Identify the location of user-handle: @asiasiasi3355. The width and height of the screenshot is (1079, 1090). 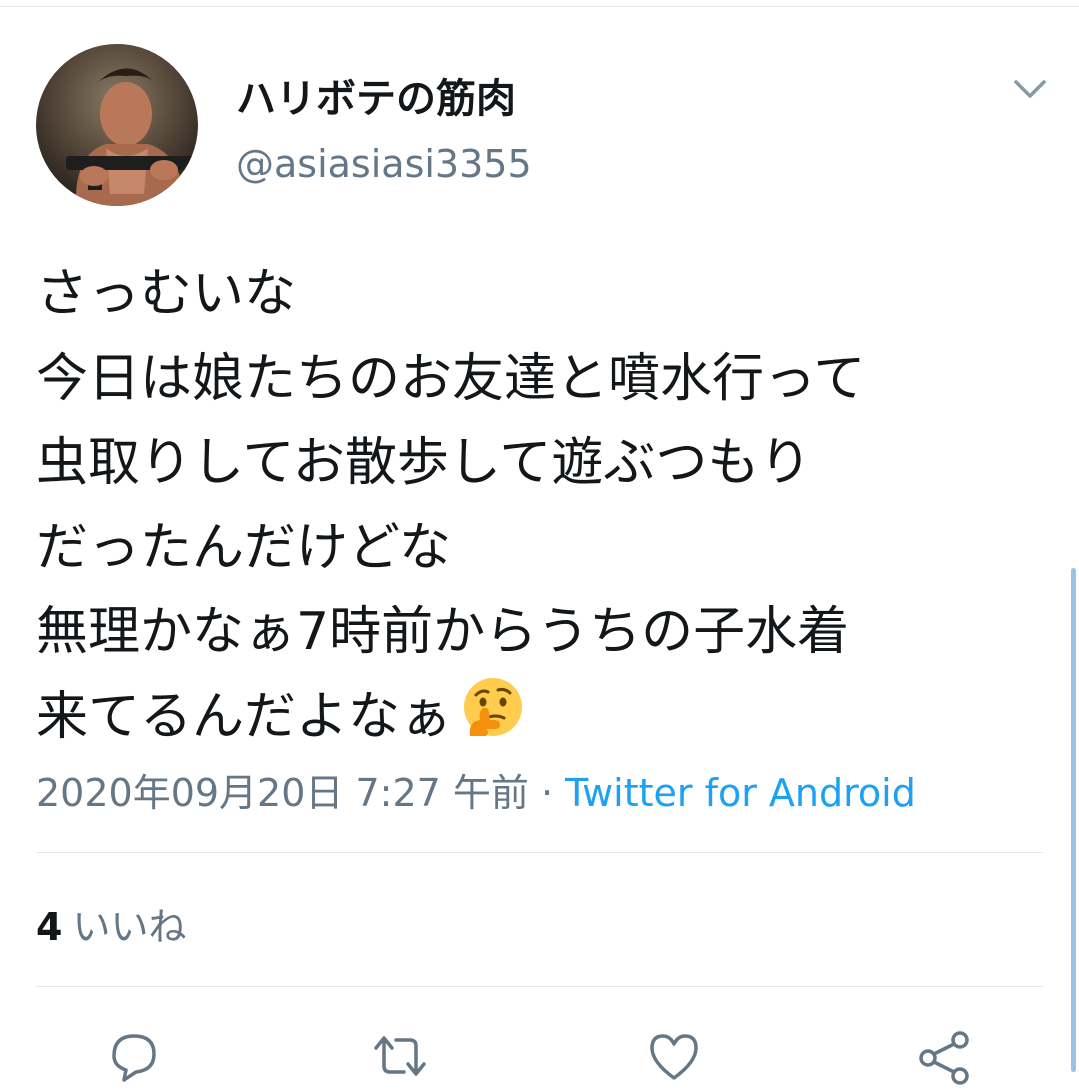
(384, 164).